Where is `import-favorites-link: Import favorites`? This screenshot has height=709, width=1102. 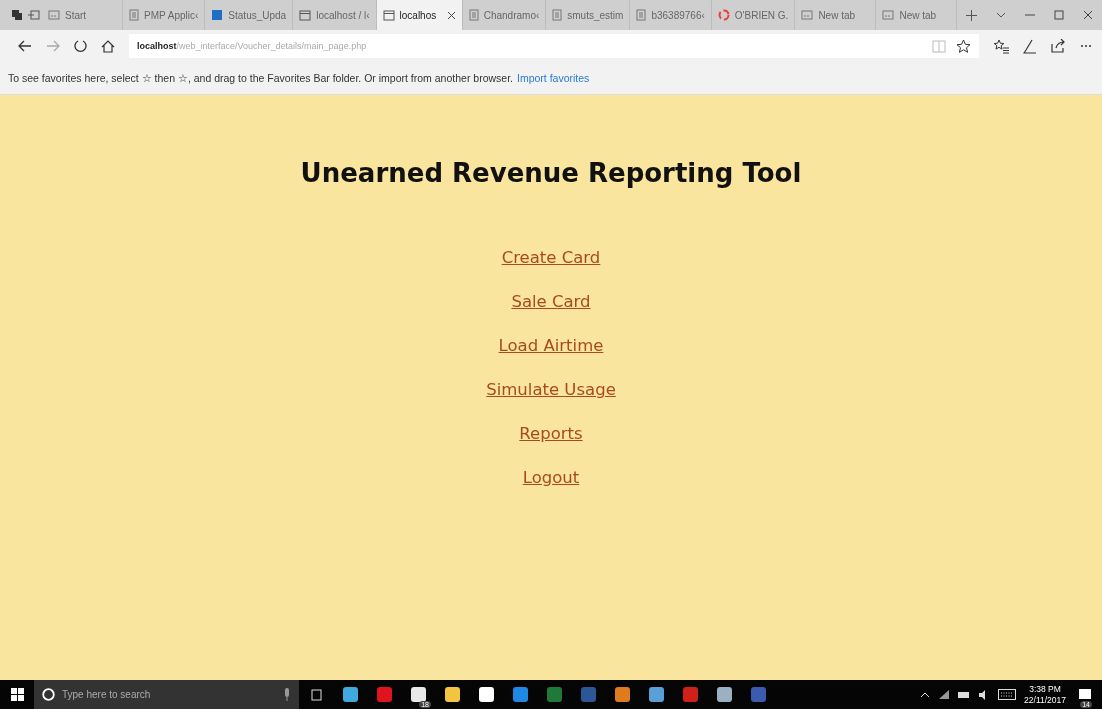
import-favorites-link: Import favorites is located at coordinates (553, 78).